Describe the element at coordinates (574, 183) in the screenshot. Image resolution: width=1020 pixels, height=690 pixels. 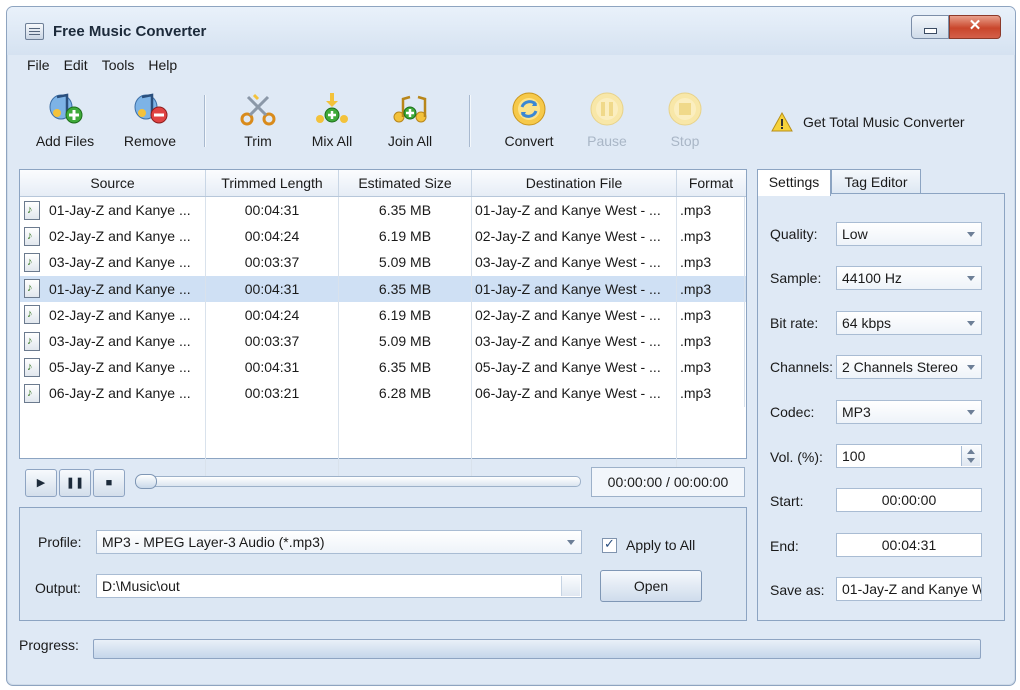
I see `column-header-destination-file: Destination File` at that location.